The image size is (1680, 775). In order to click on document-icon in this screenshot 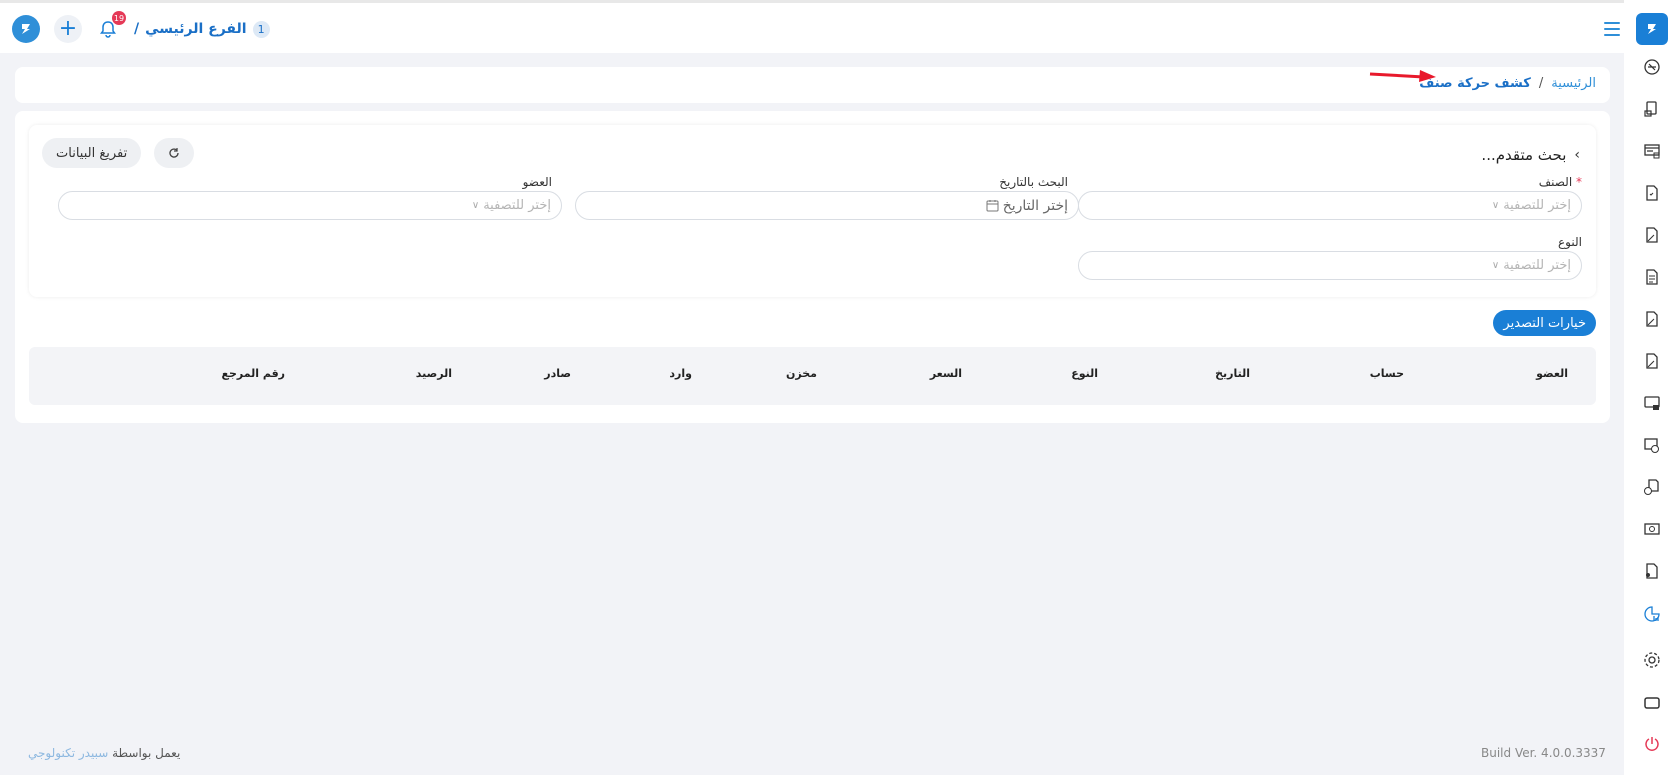, I will do `click(1652, 193)`.